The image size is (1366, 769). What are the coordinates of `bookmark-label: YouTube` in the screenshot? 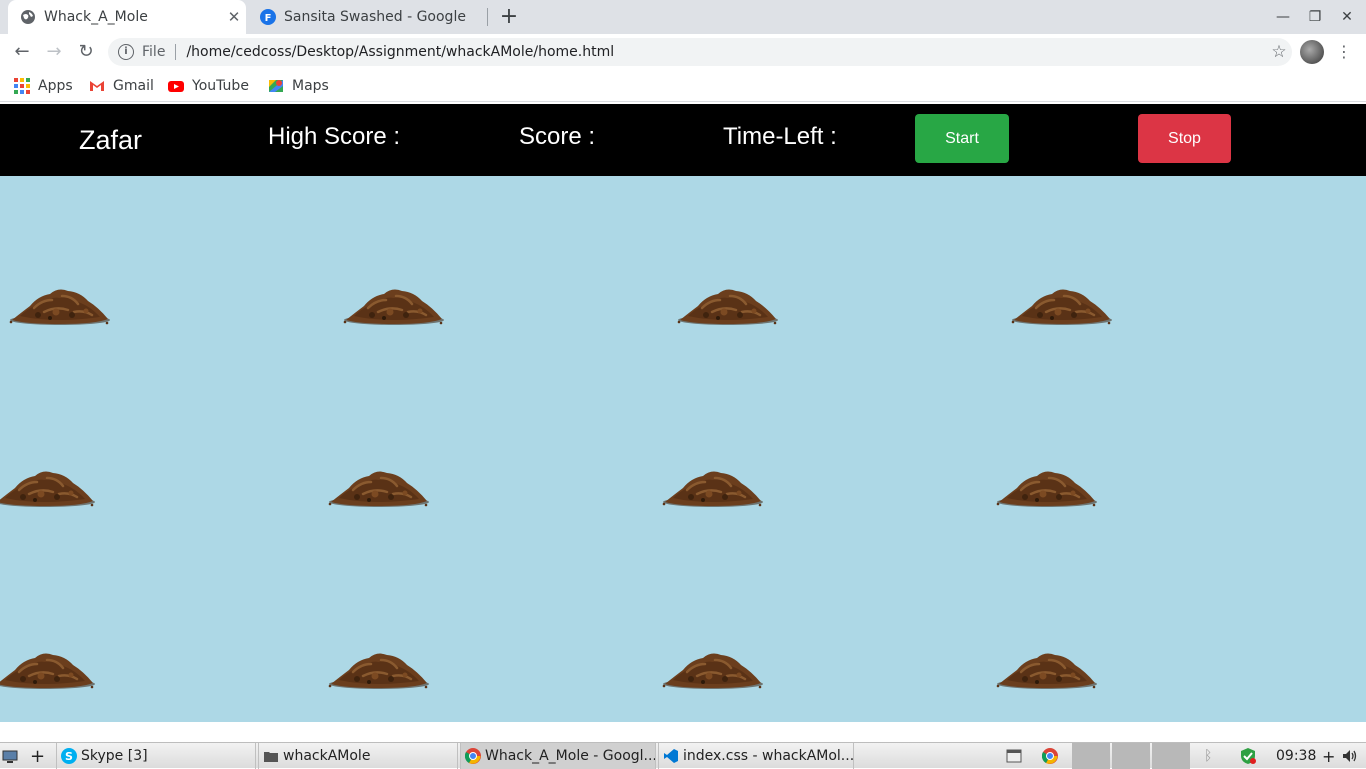 It's located at (220, 86).